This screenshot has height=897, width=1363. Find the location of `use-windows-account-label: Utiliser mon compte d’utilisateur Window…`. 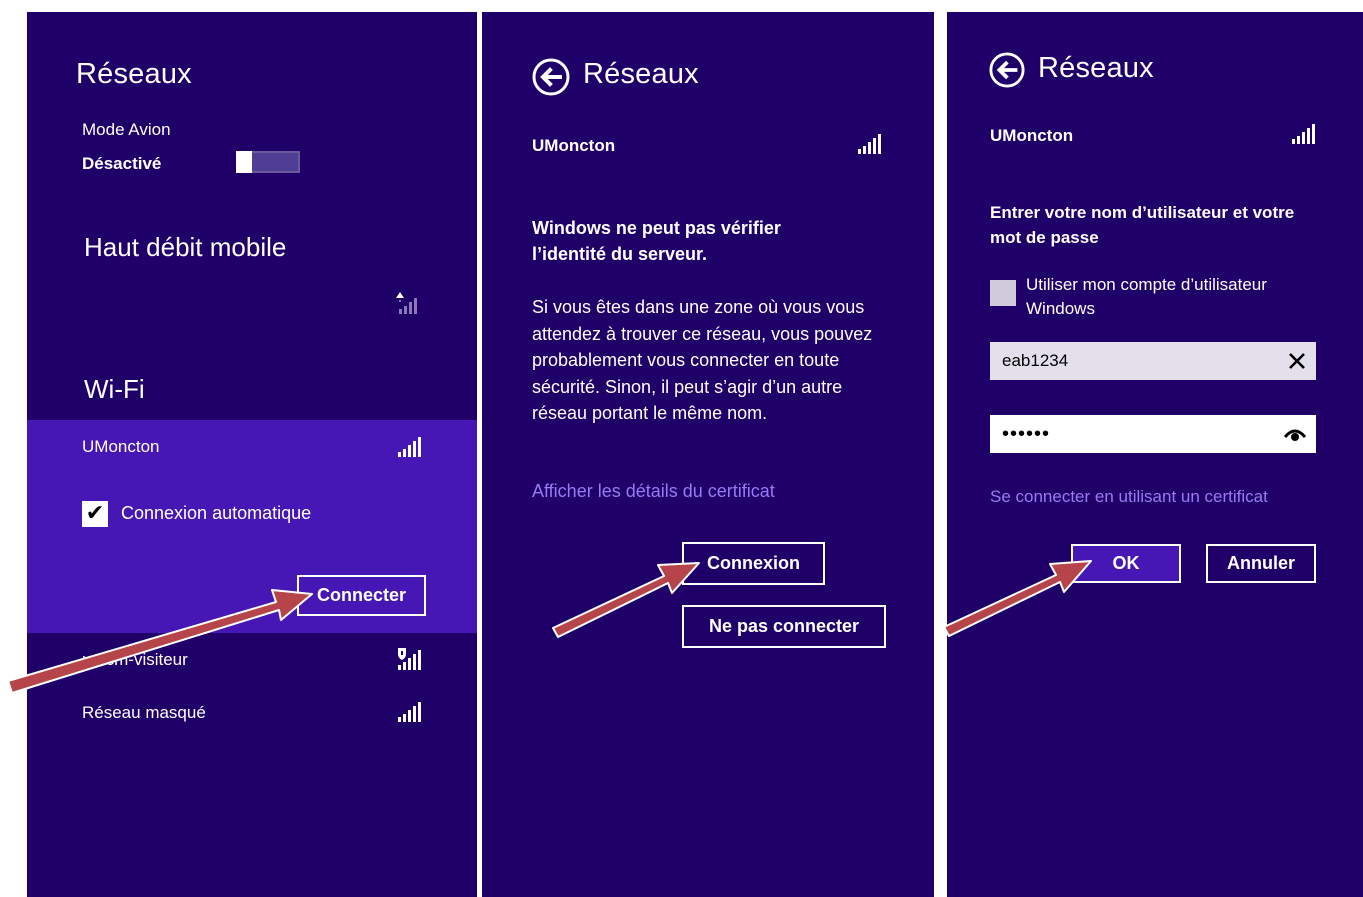

use-windows-account-label: Utiliser mon compte d’utilisateur Window… is located at coordinates (1146, 296).